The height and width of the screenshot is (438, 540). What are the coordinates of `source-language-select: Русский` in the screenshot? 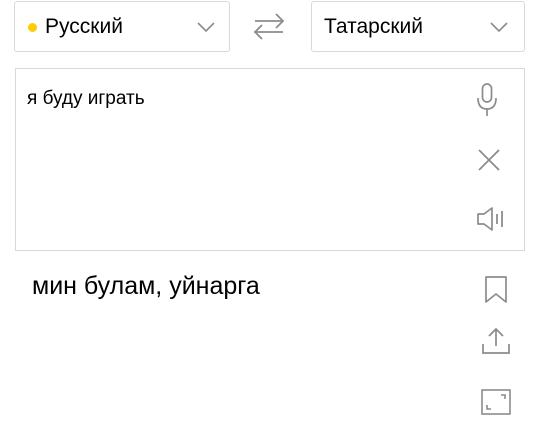 It's located at (122, 26).